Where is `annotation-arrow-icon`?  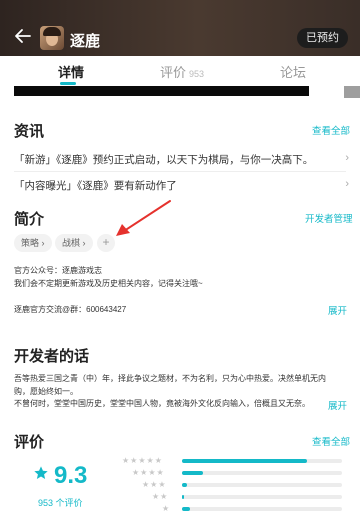 annotation-arrow-icon is located at coordinates (143, 218).